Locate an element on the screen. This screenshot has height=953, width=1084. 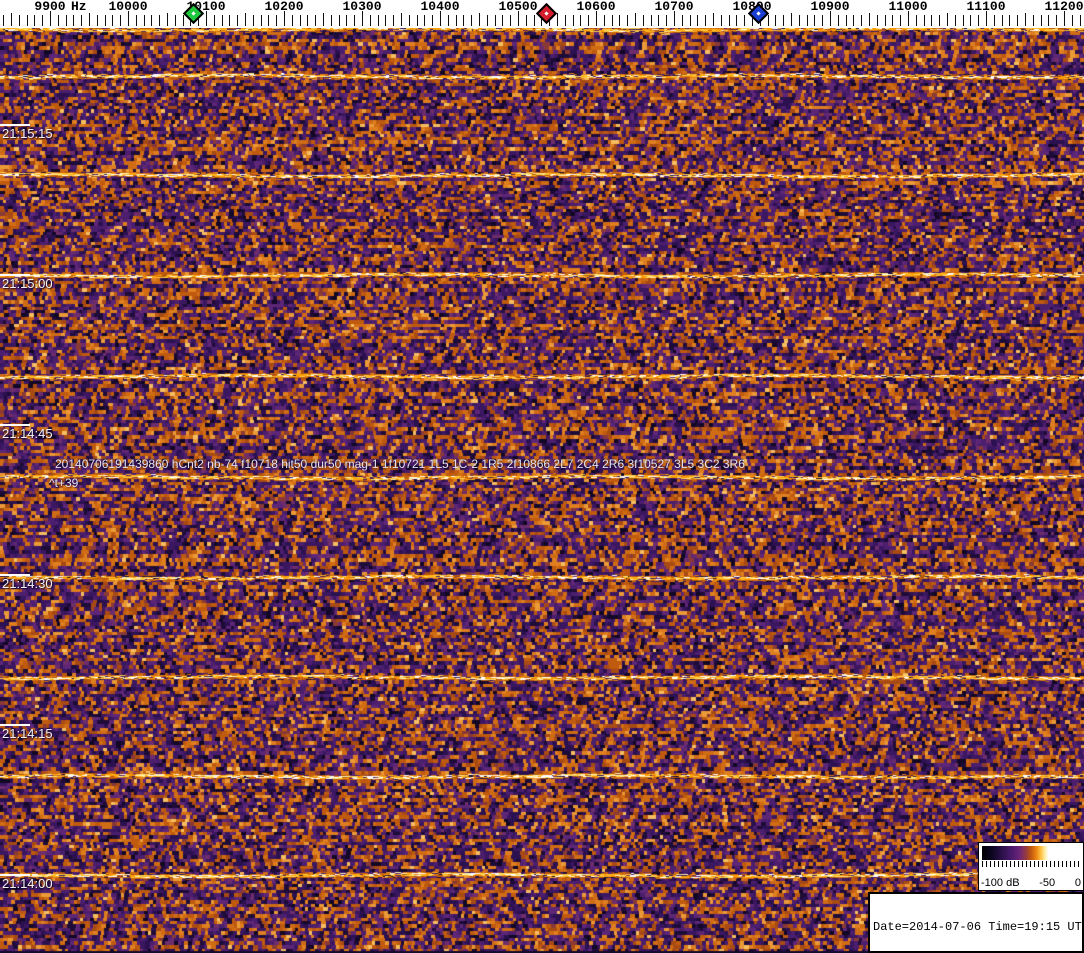
time-label: 21:14:45 is located at coordinates (27, 433).